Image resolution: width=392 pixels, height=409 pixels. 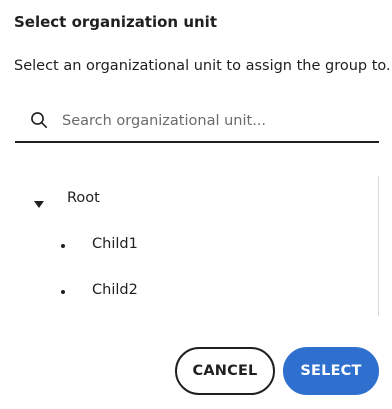 What do you see at coordinates (90, 246) in the screenshot?
I see `tree-item-child1: Child1` at bounding box center [90, 246].